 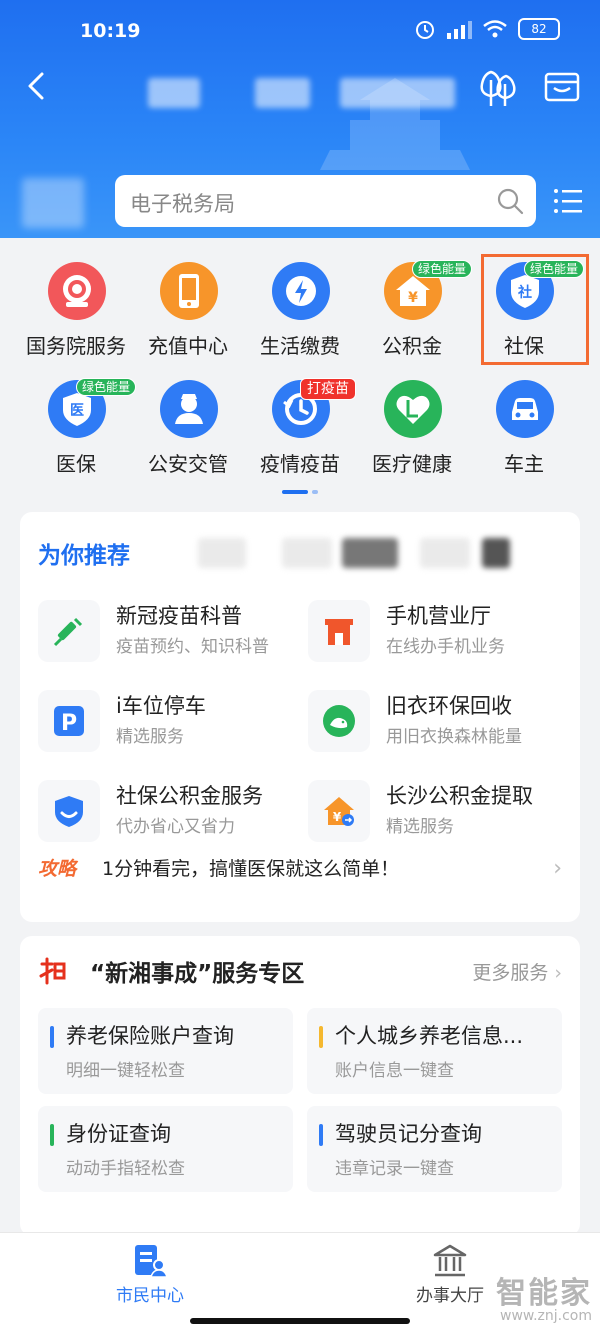 I want to click on grid-item-yibao: 医 绿色能量 医保, so click(x=78, y=416).